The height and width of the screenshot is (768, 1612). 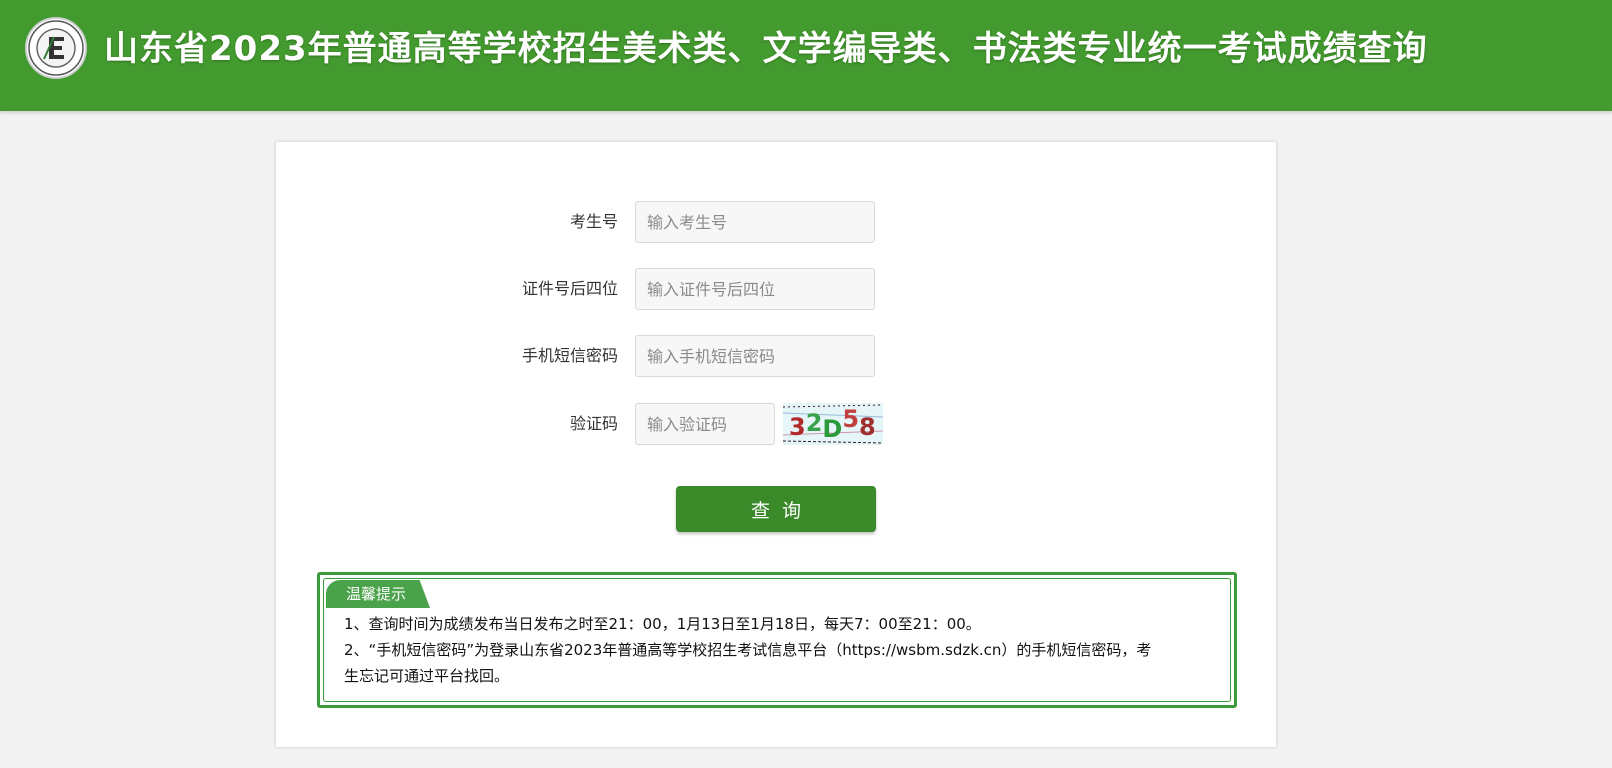 I want to click on captcha-char: 3, so click(x=797, y=427).